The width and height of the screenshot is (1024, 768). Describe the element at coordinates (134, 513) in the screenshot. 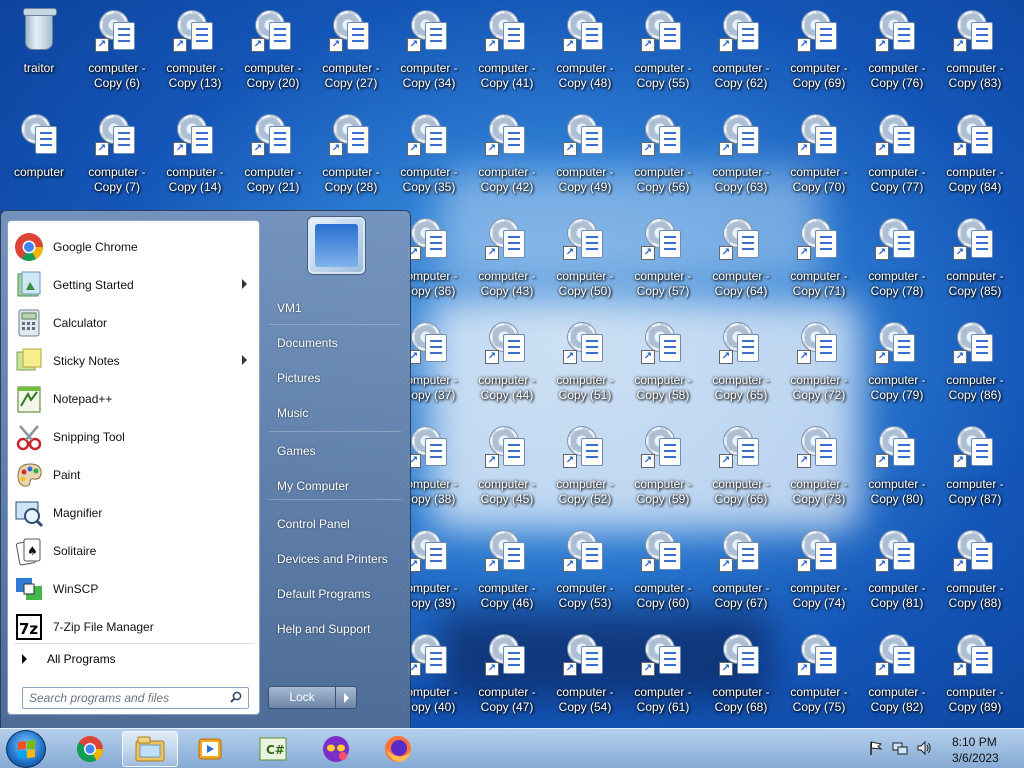

I see `start-item-magnifier: Magnifier` at that location.